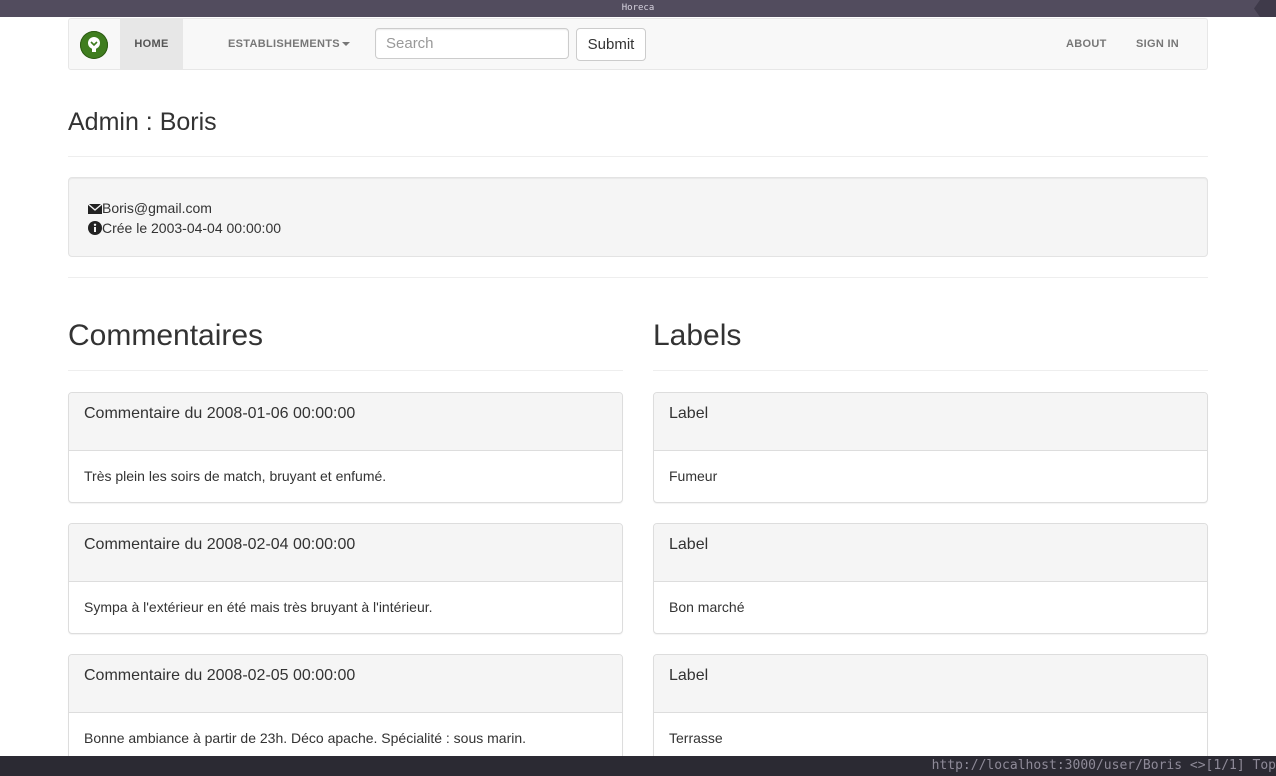  I want to click on window-title: Horeca, so click(638, 8).